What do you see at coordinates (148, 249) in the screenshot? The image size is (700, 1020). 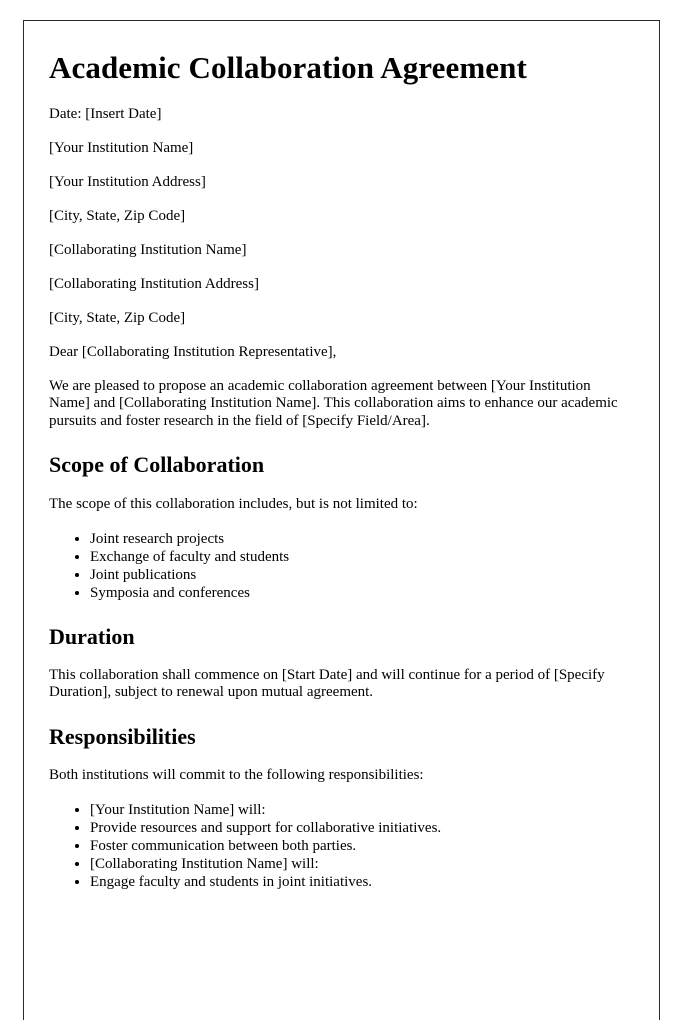 I see `recipient-institution-name: [Collaborating Institution Name]` at bounding box center [148, 249].